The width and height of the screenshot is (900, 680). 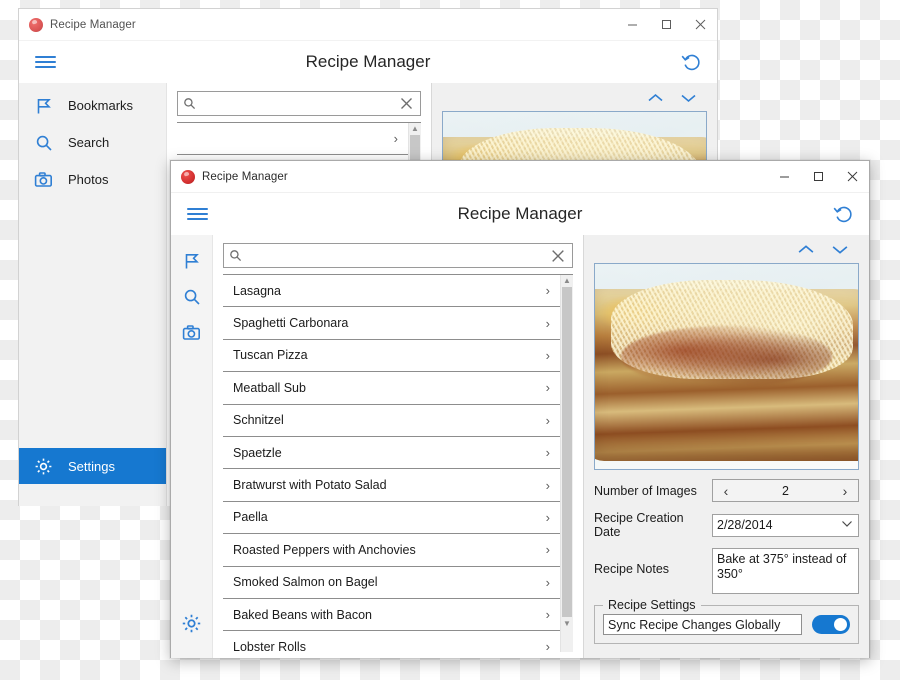 What do you see at coordinates (567, 623) in the screenshot?
I see `scroll-down-icon: ▼` at bounding box center [567, 623].